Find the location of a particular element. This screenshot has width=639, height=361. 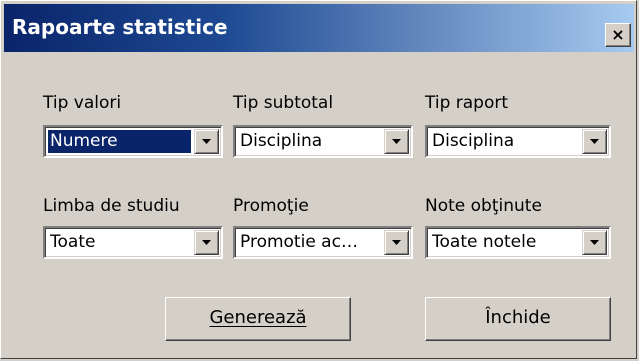

close-button-label: Închide is located at coordinates (518, 317).